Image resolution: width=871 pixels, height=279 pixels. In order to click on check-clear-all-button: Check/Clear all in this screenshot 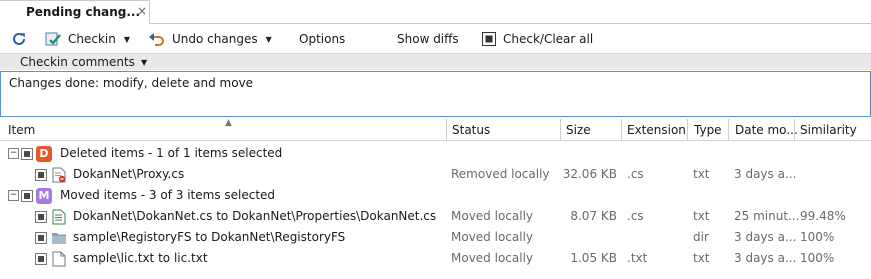, I will do `click(537, 39)`.